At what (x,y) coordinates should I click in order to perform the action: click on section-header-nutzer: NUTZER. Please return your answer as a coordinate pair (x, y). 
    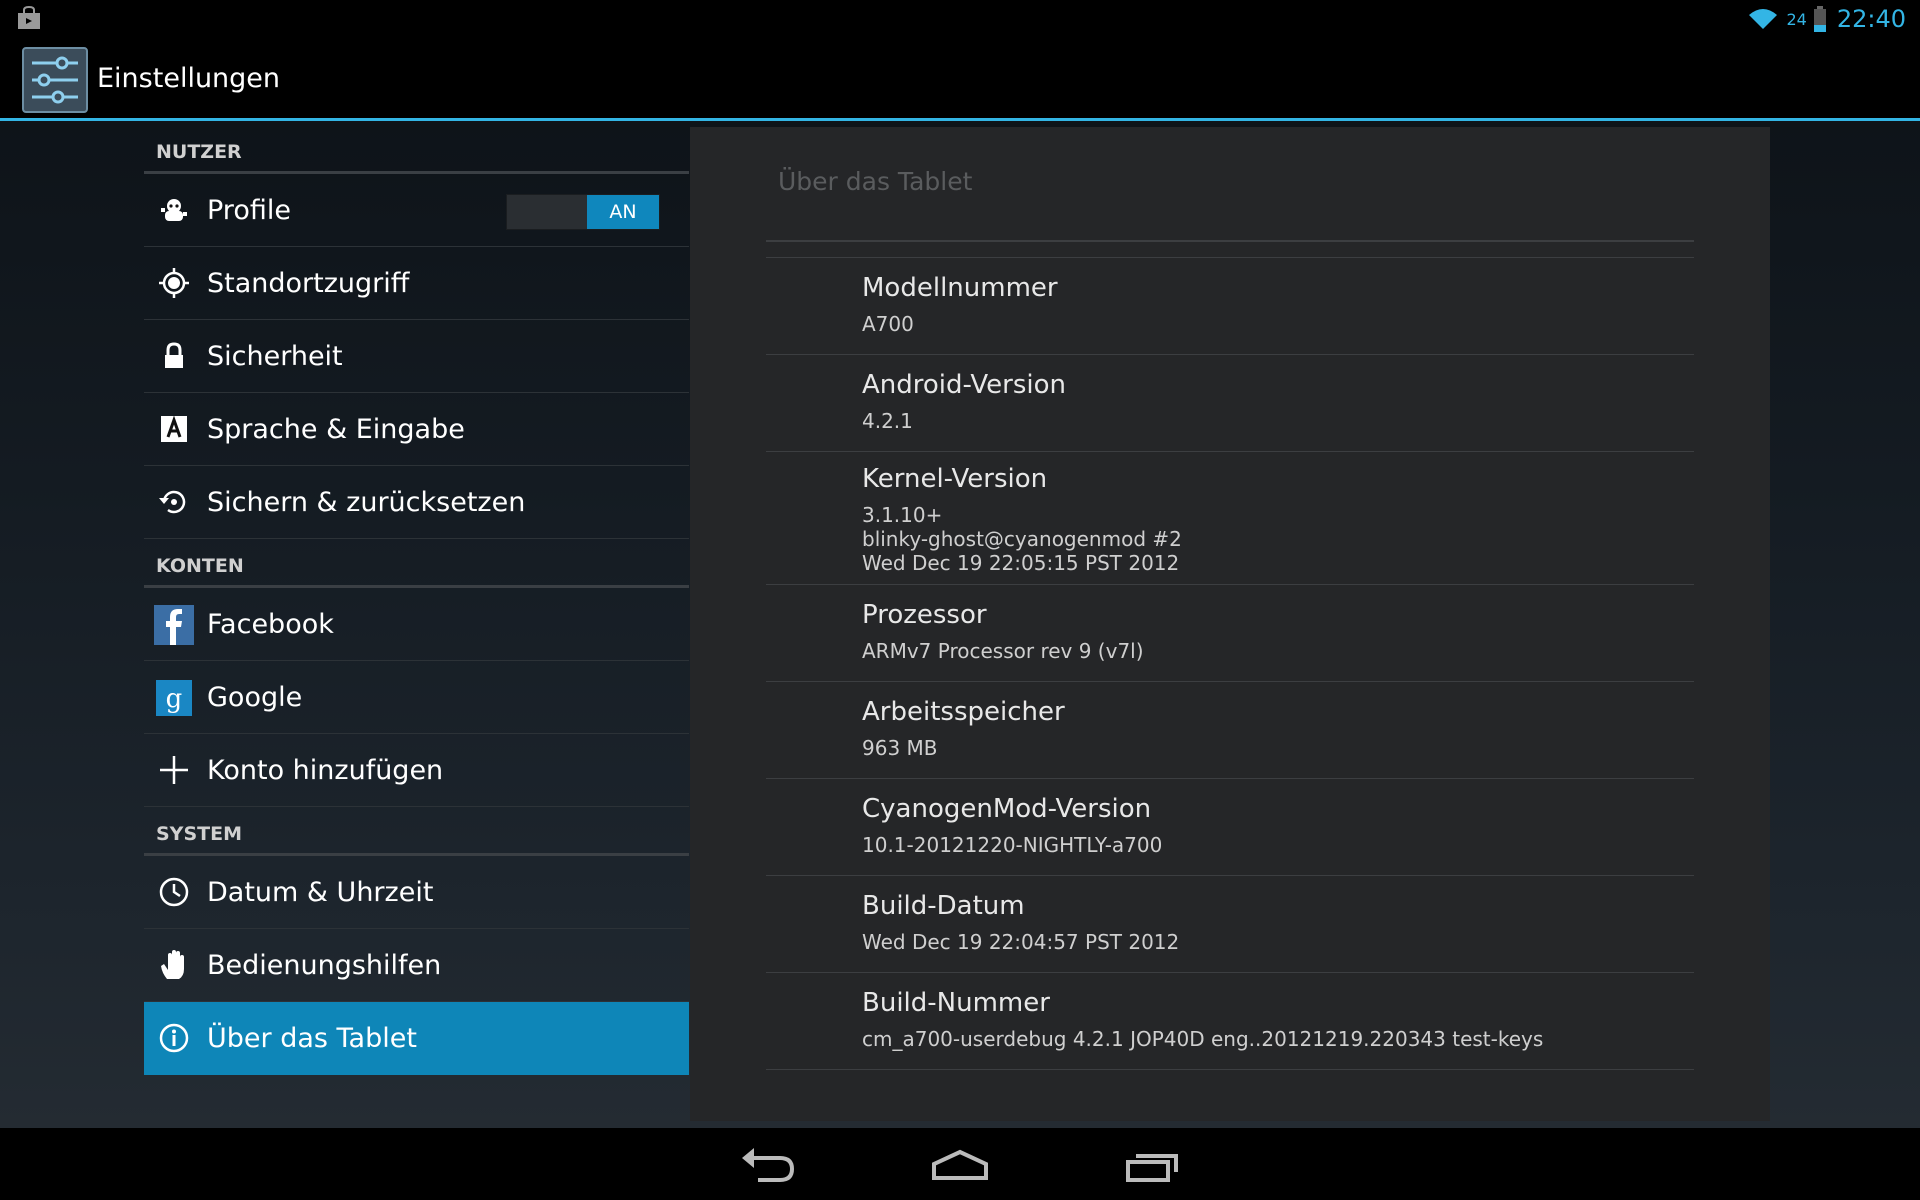
    Looking at the image, I should click on (416, 147).